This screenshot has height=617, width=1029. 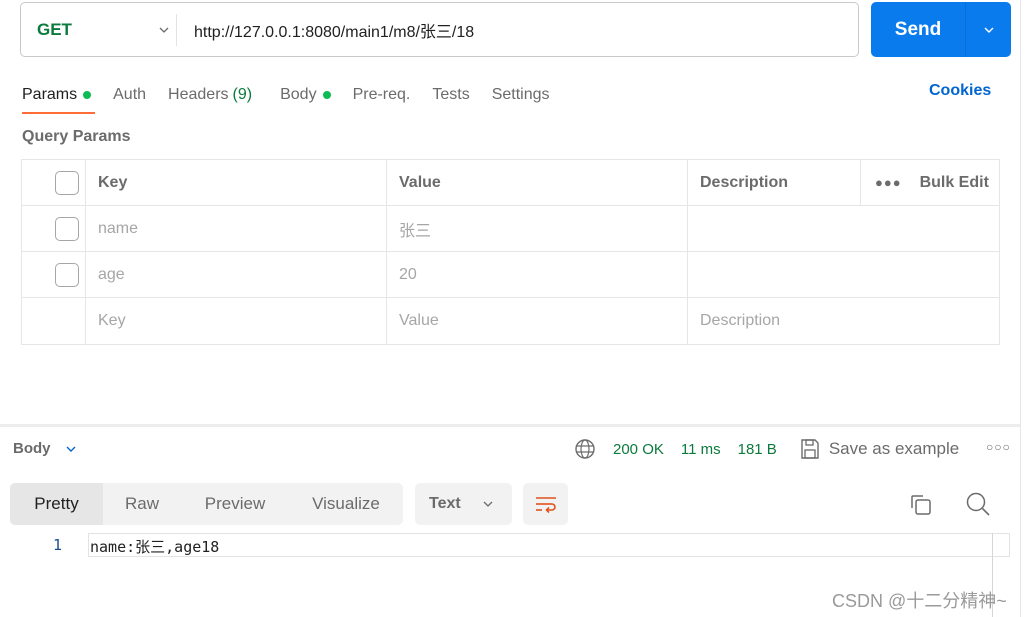 I want to click on bulk-edit-button: Bulk Edit, so click(x=954, y=183).